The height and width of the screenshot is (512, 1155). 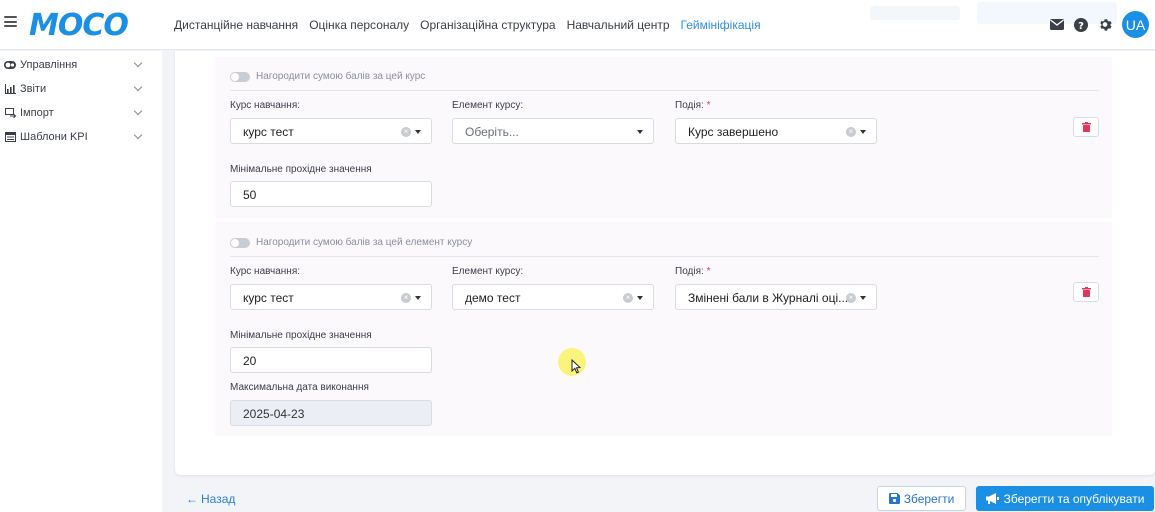 I want to click on award-toggle-label: Нагородити сумою балів за цей курс, so click(x=341, y=76).